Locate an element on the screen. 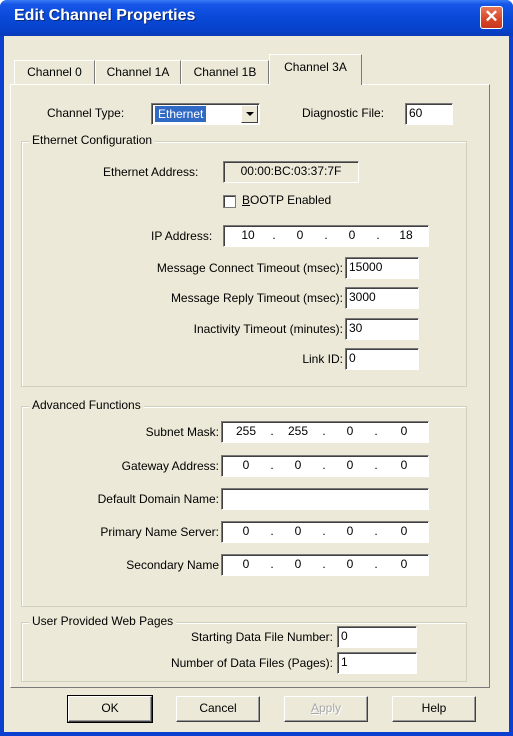 The image size is (513, 736). data-file-count-input: 1 is located at coordinates (377, 663).